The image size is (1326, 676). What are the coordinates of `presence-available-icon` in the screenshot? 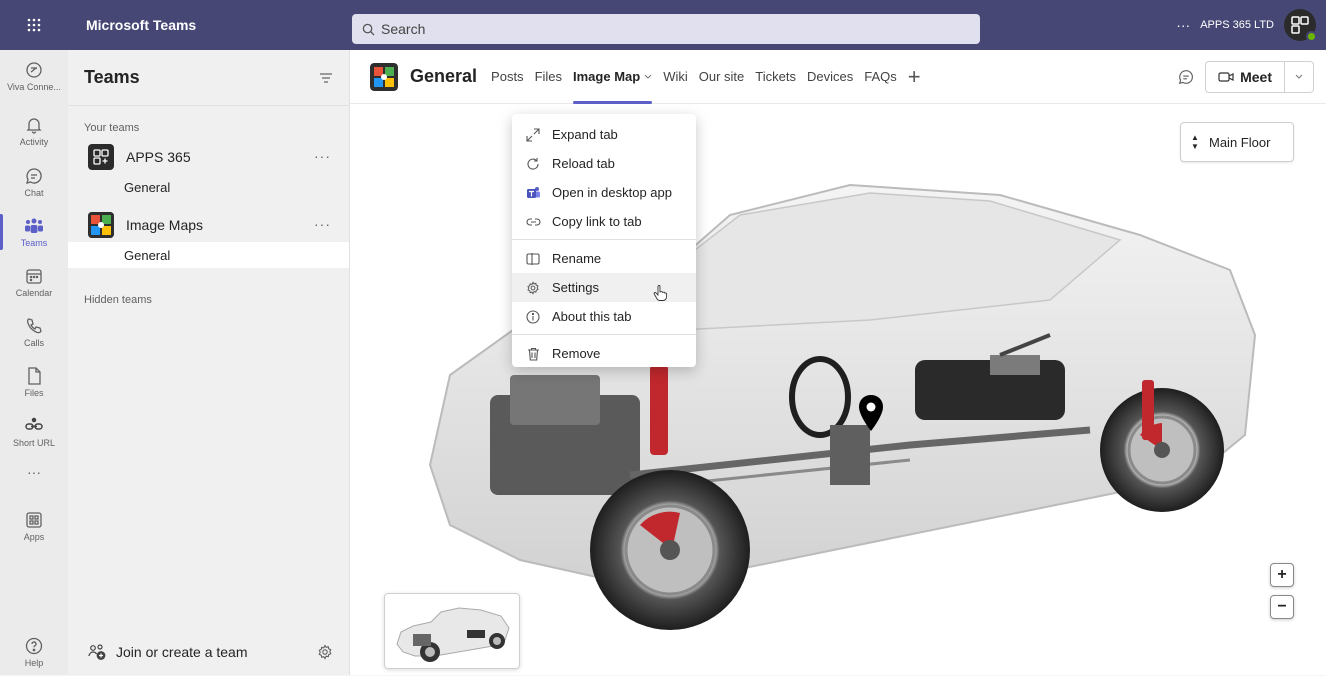 It's located at (1311, 36).